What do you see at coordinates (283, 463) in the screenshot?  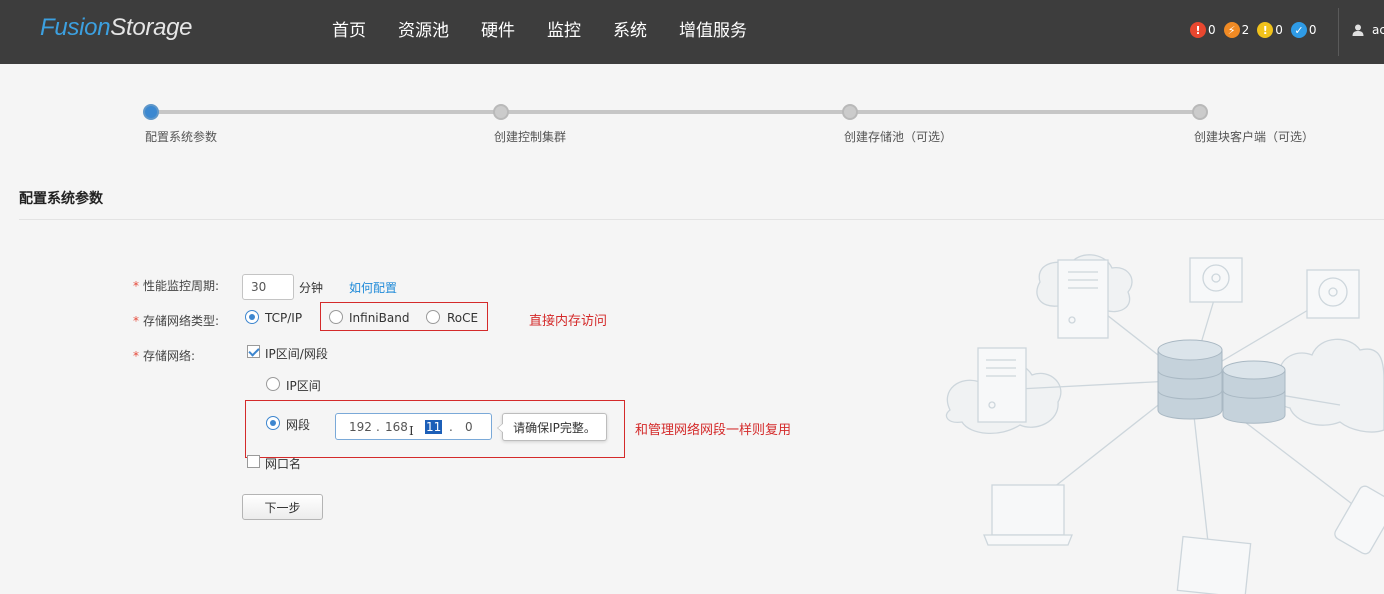 I see `port-name-label: 网口名` at bounding box center [283, 463].